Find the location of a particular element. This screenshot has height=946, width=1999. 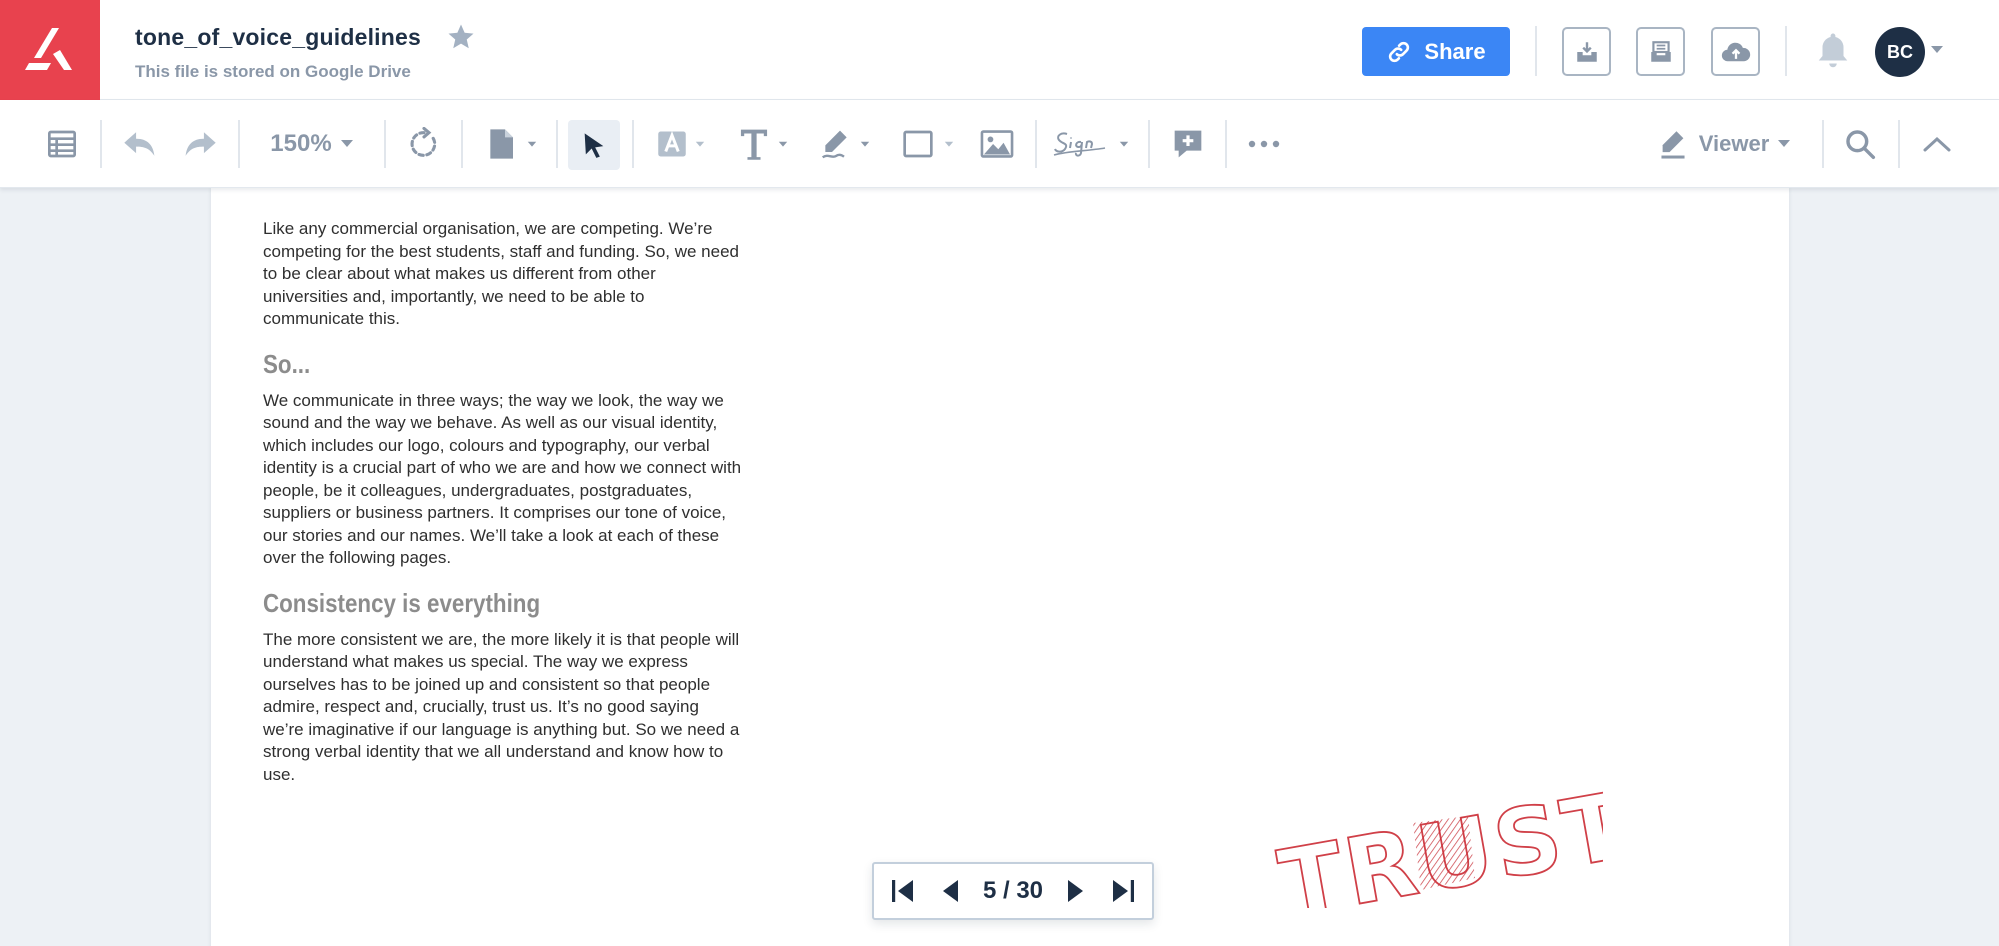

sidebar-toggle-button is located at coordinates (62, 144).